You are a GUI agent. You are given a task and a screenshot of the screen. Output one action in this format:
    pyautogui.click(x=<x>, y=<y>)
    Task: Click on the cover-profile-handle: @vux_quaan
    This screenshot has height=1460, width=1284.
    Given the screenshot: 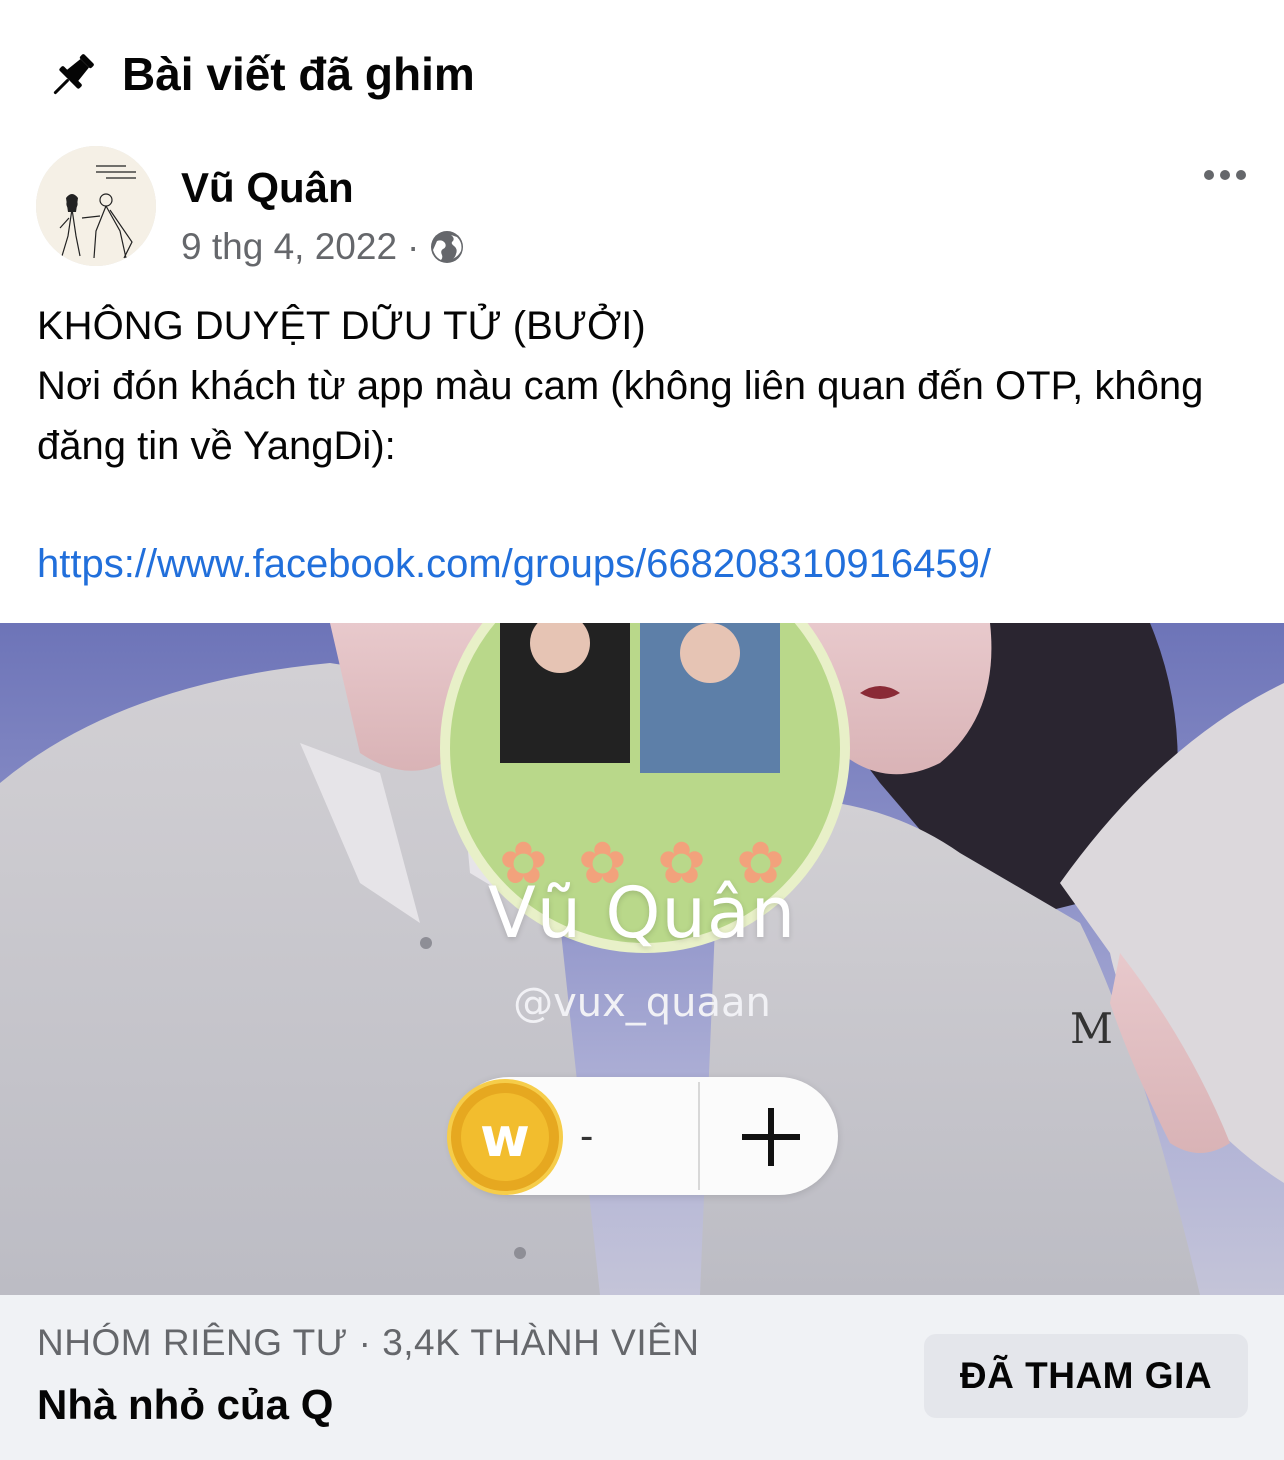 What is the action you would take?
    pyautogui.click(x=642, y=1003)
    